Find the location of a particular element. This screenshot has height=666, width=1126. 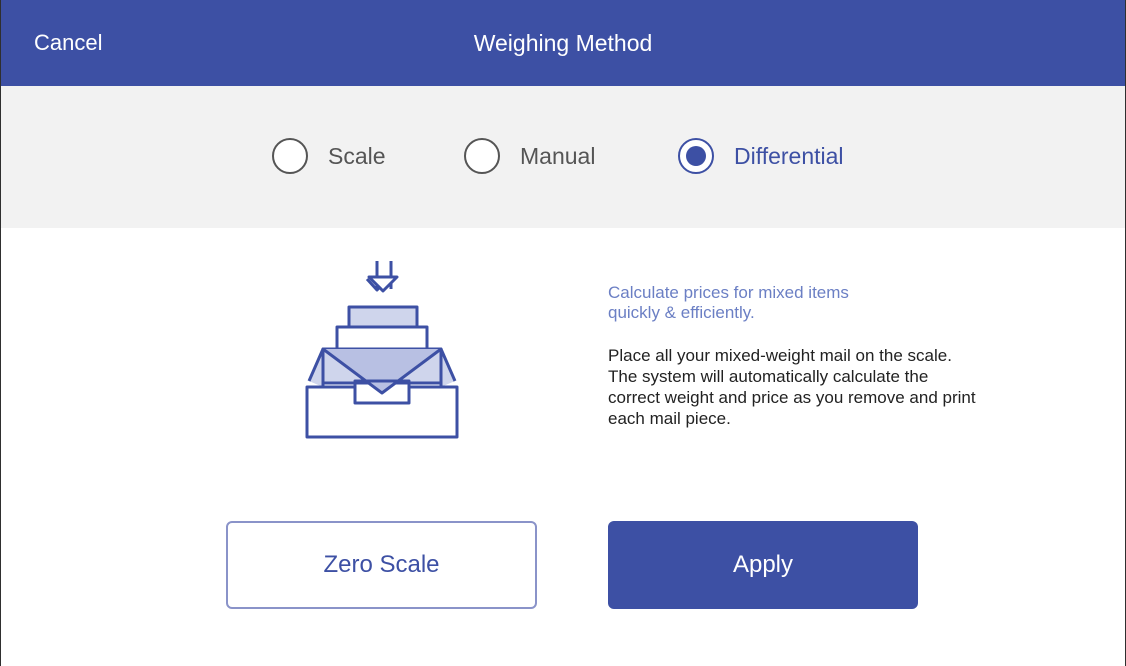

apply-button: Apply is located at coordinates (763, 565).